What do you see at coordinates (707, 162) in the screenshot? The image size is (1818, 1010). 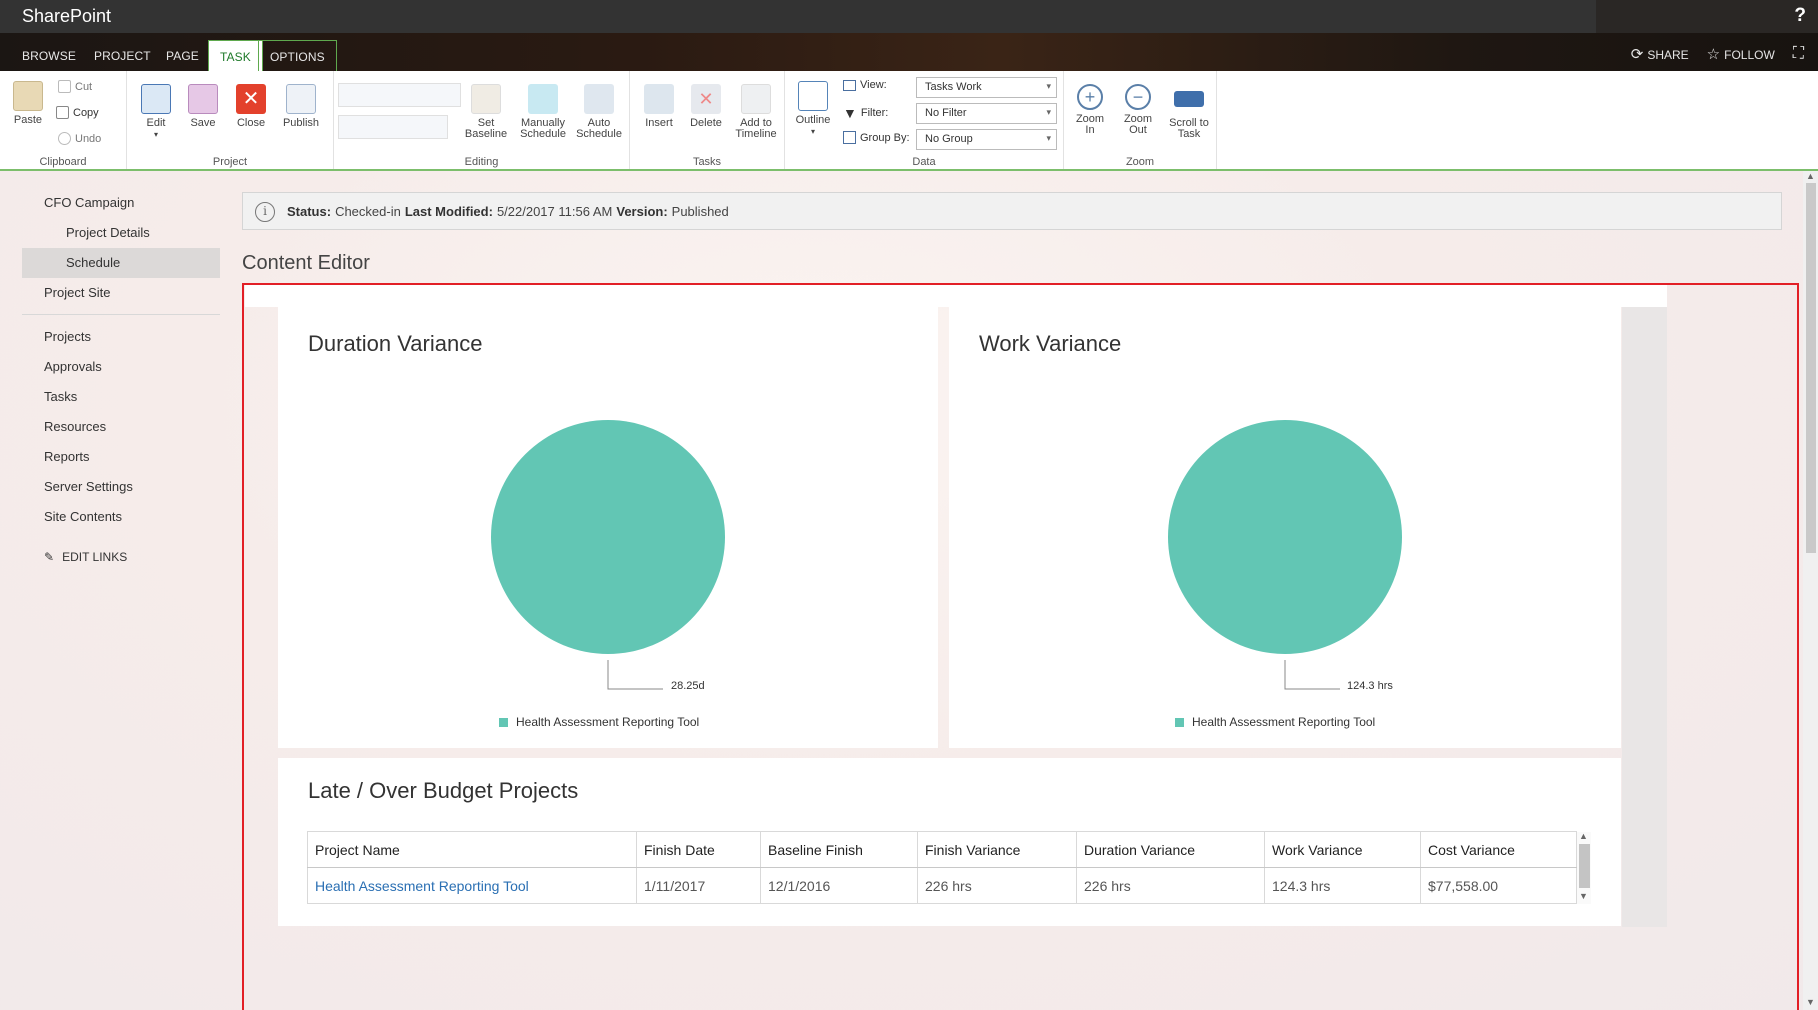 I see `tasks-group-label: Tasks` at bounding box center [707, 162].